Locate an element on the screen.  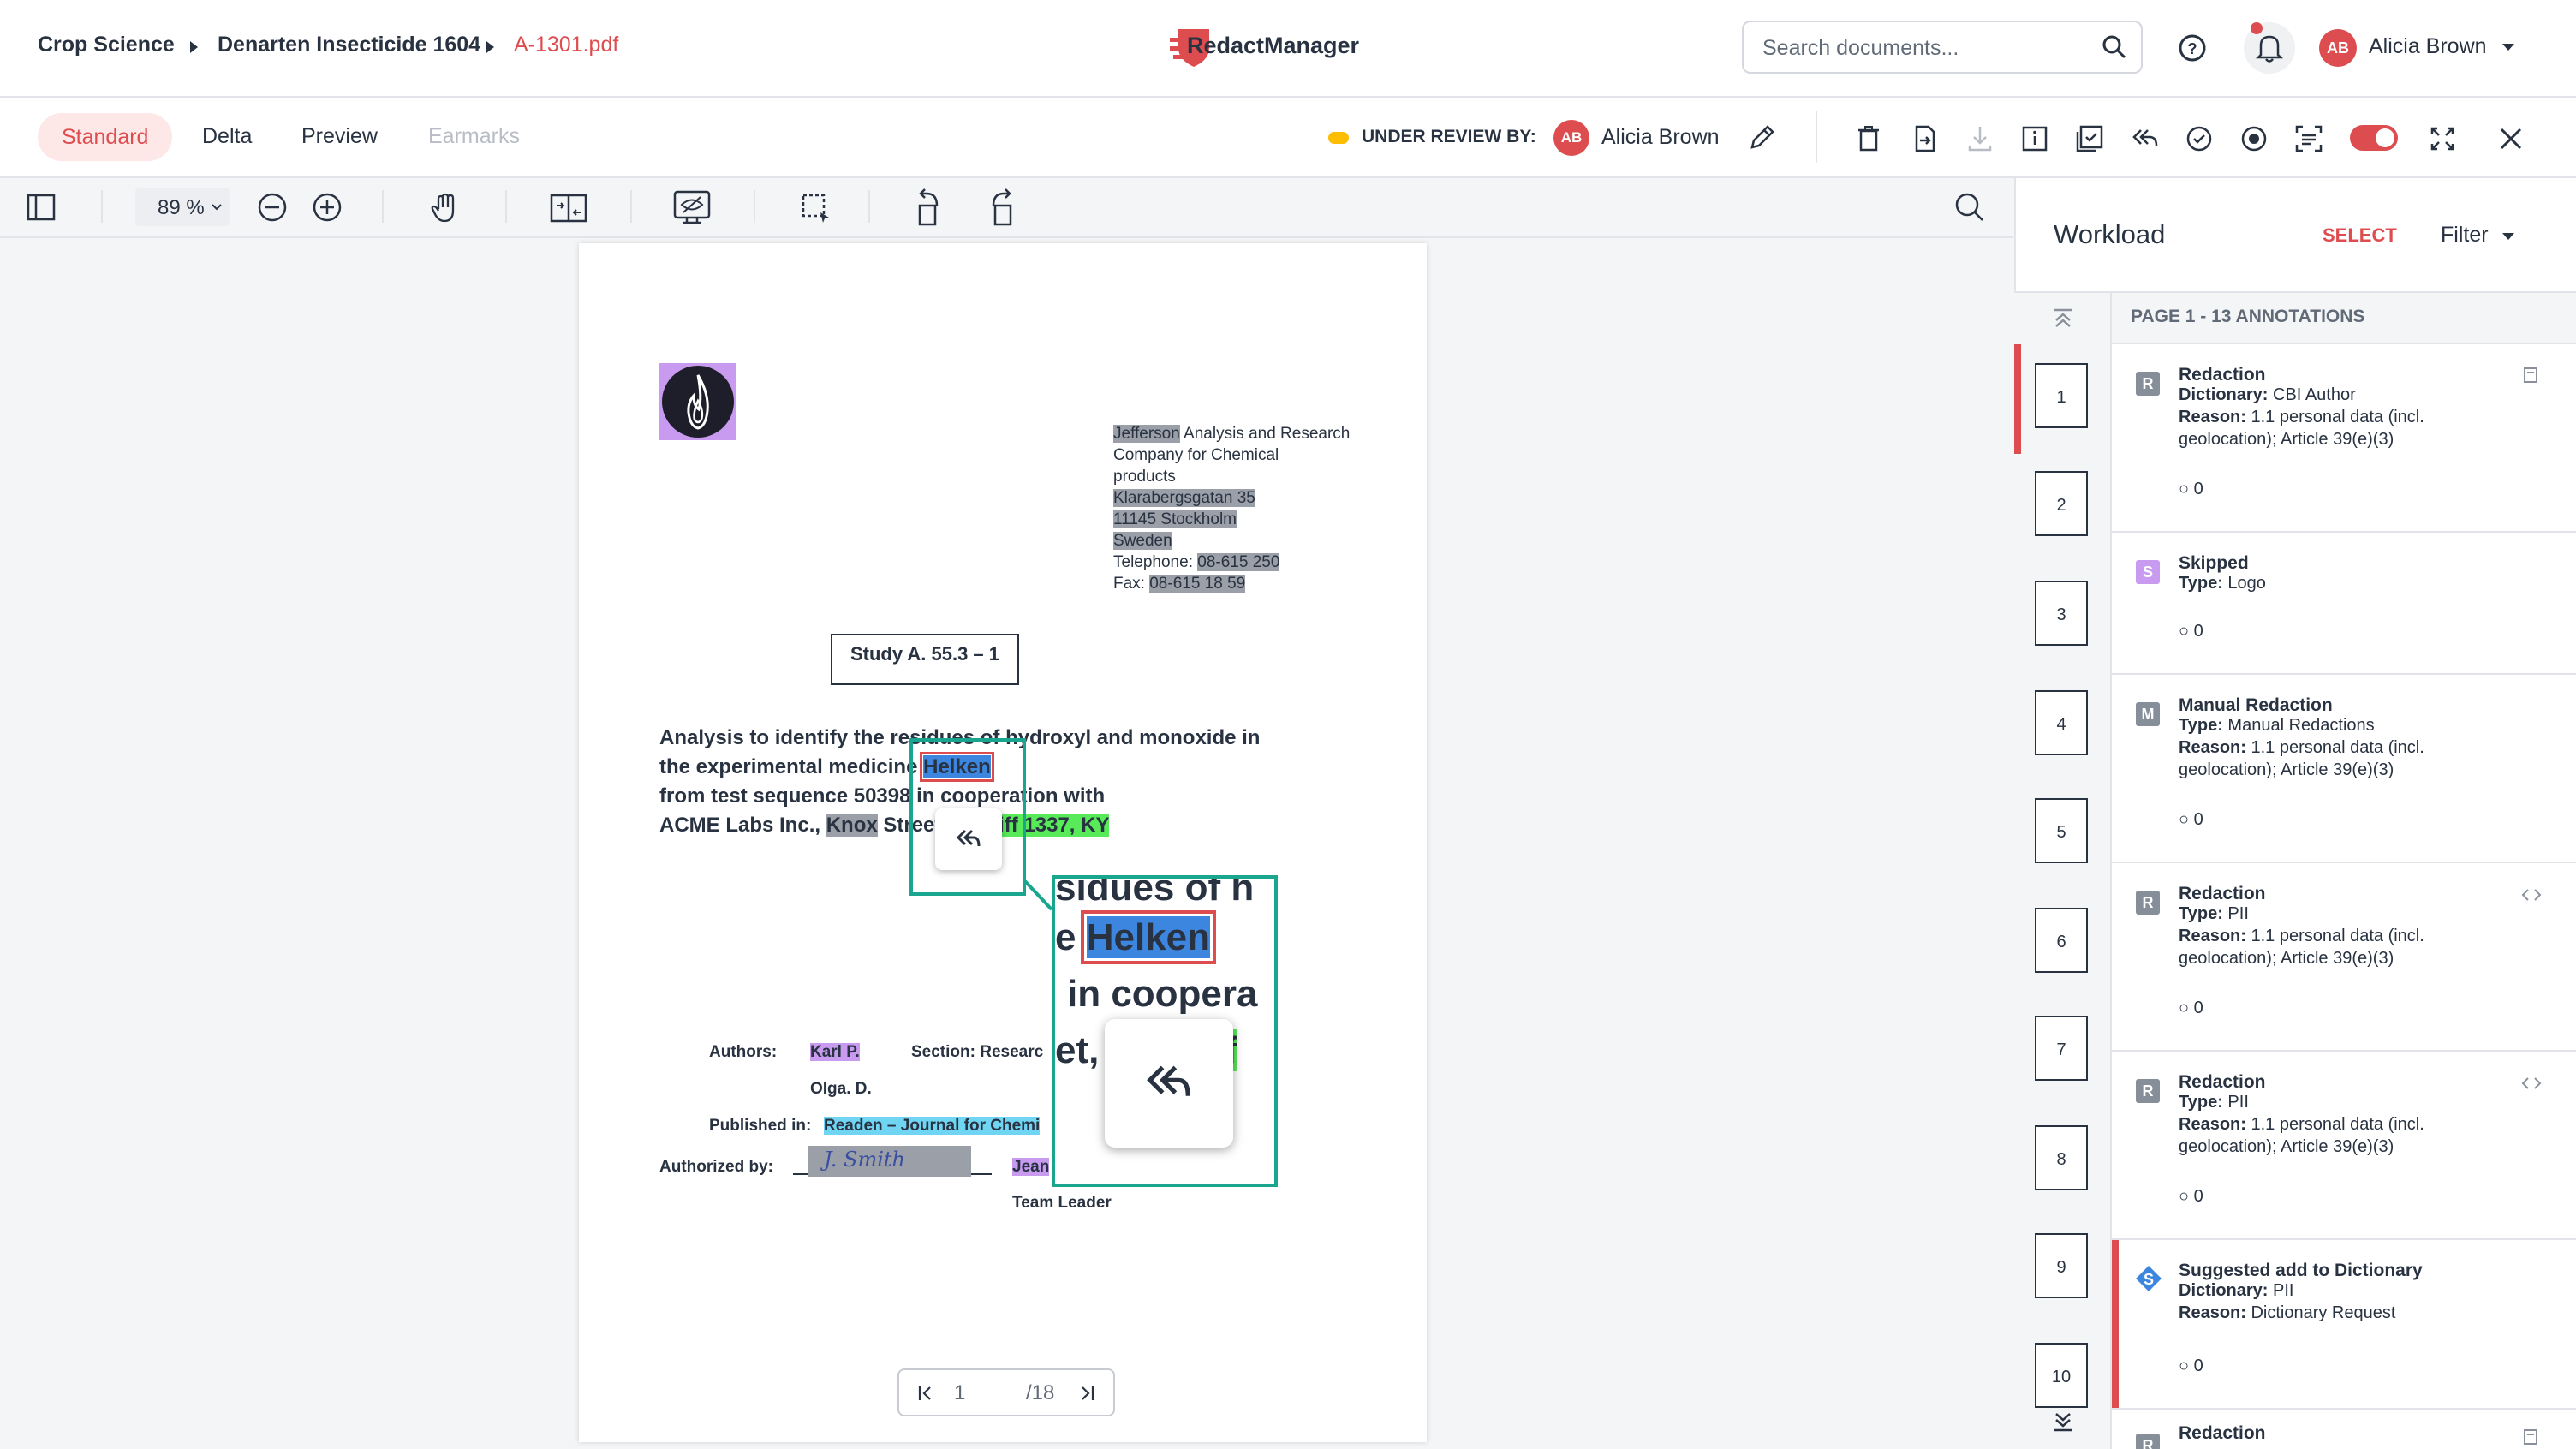
export-file-icon is located at coordinates (1925, 139).